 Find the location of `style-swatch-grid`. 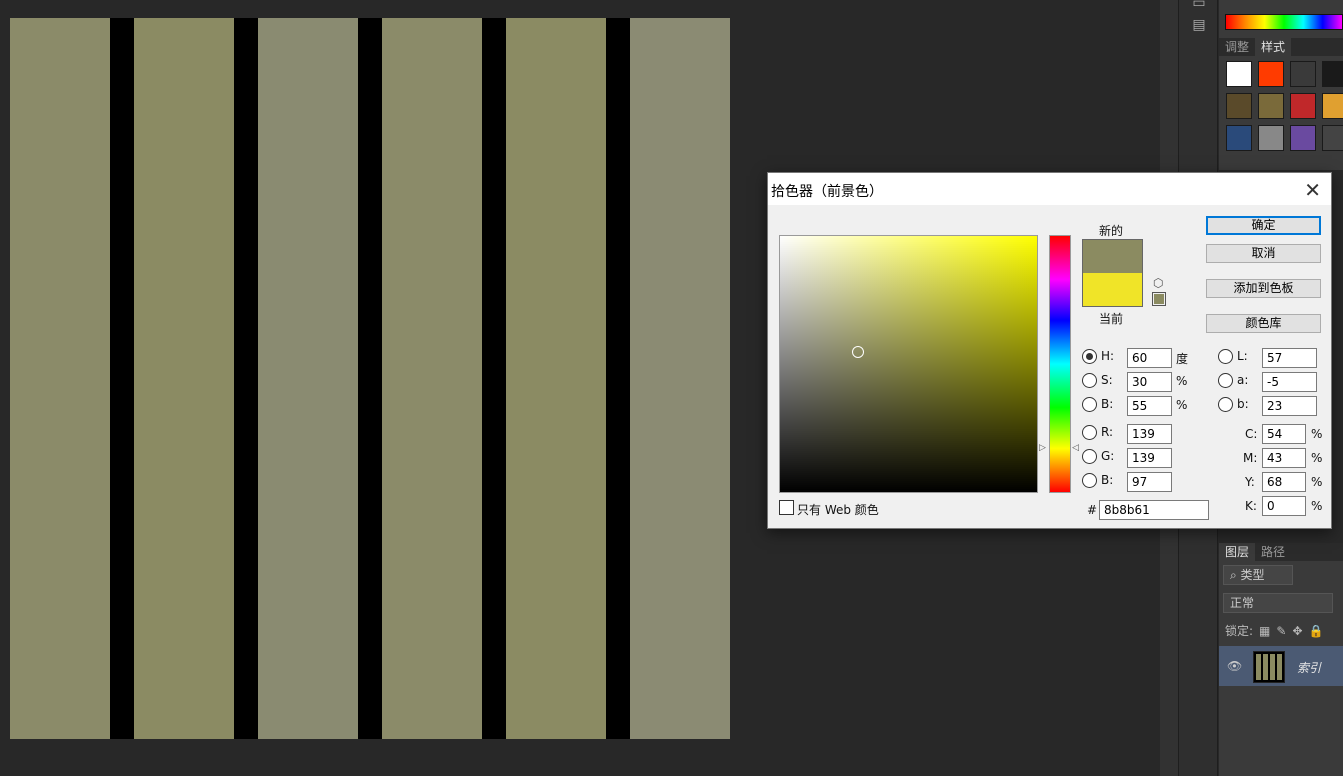

style-swatch-grid is located at coordinates (1283, 106).